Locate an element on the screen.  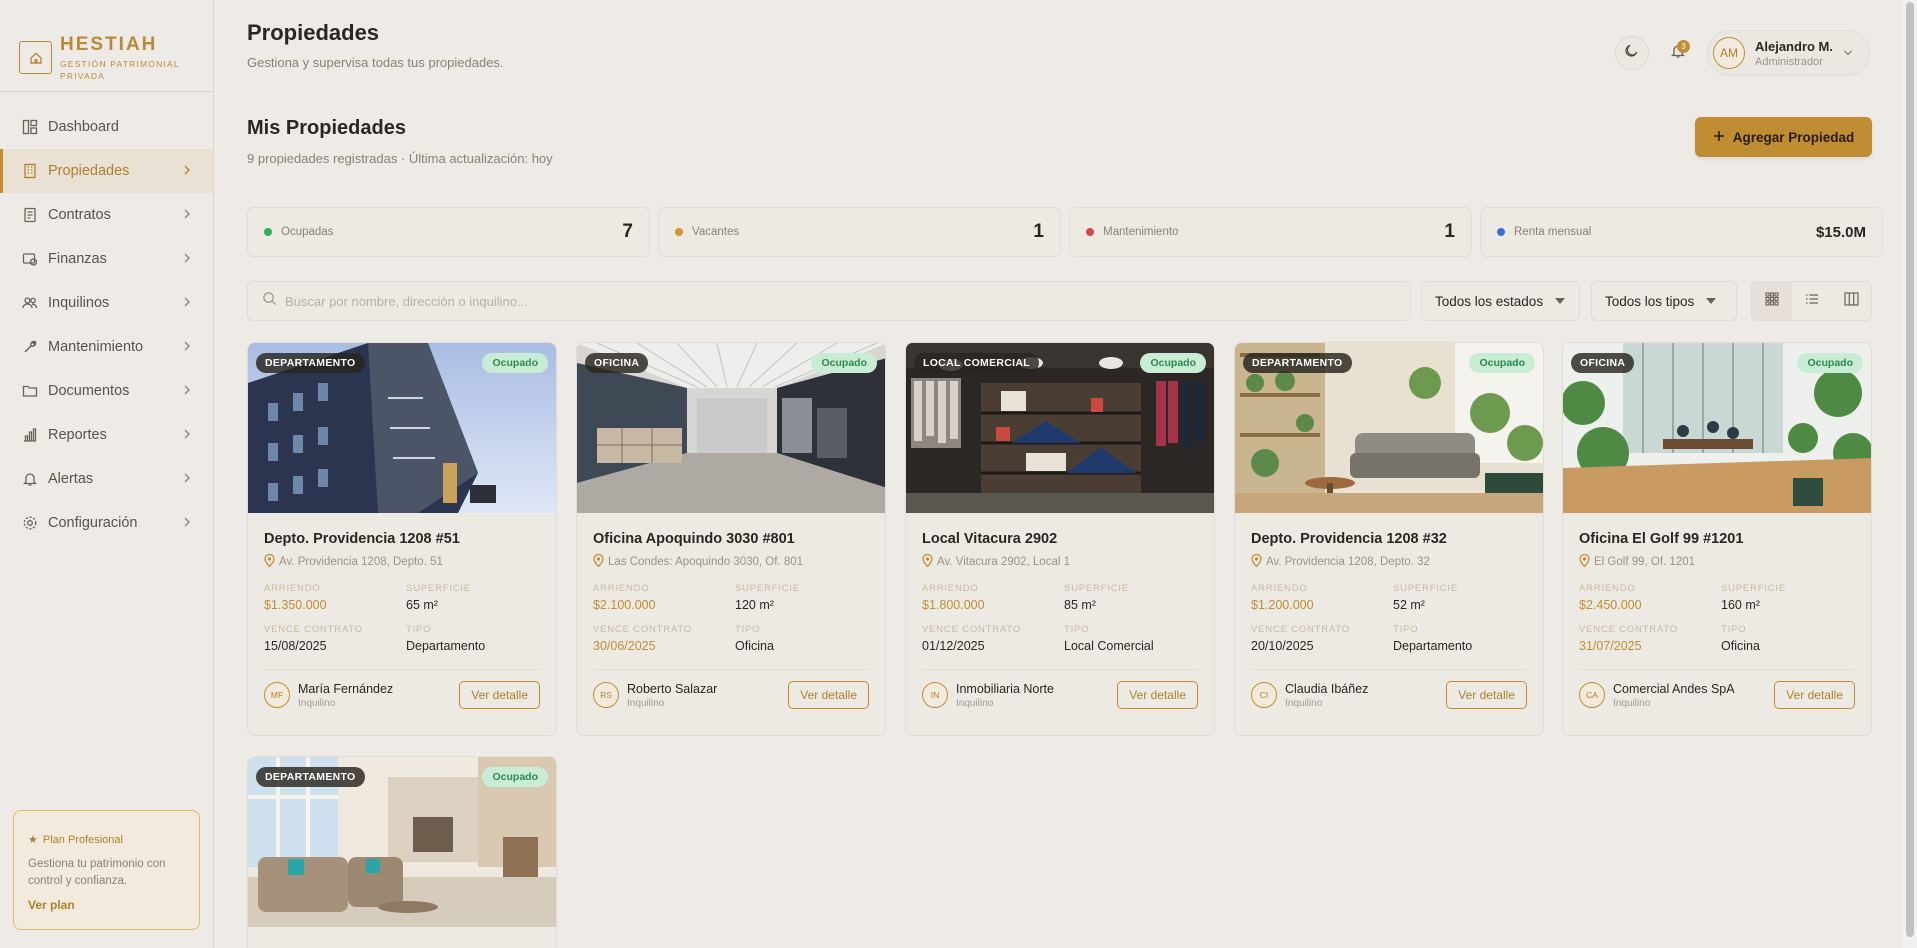
add-property-button: Agregar Propiedad is located at coordinates (1783, 137).